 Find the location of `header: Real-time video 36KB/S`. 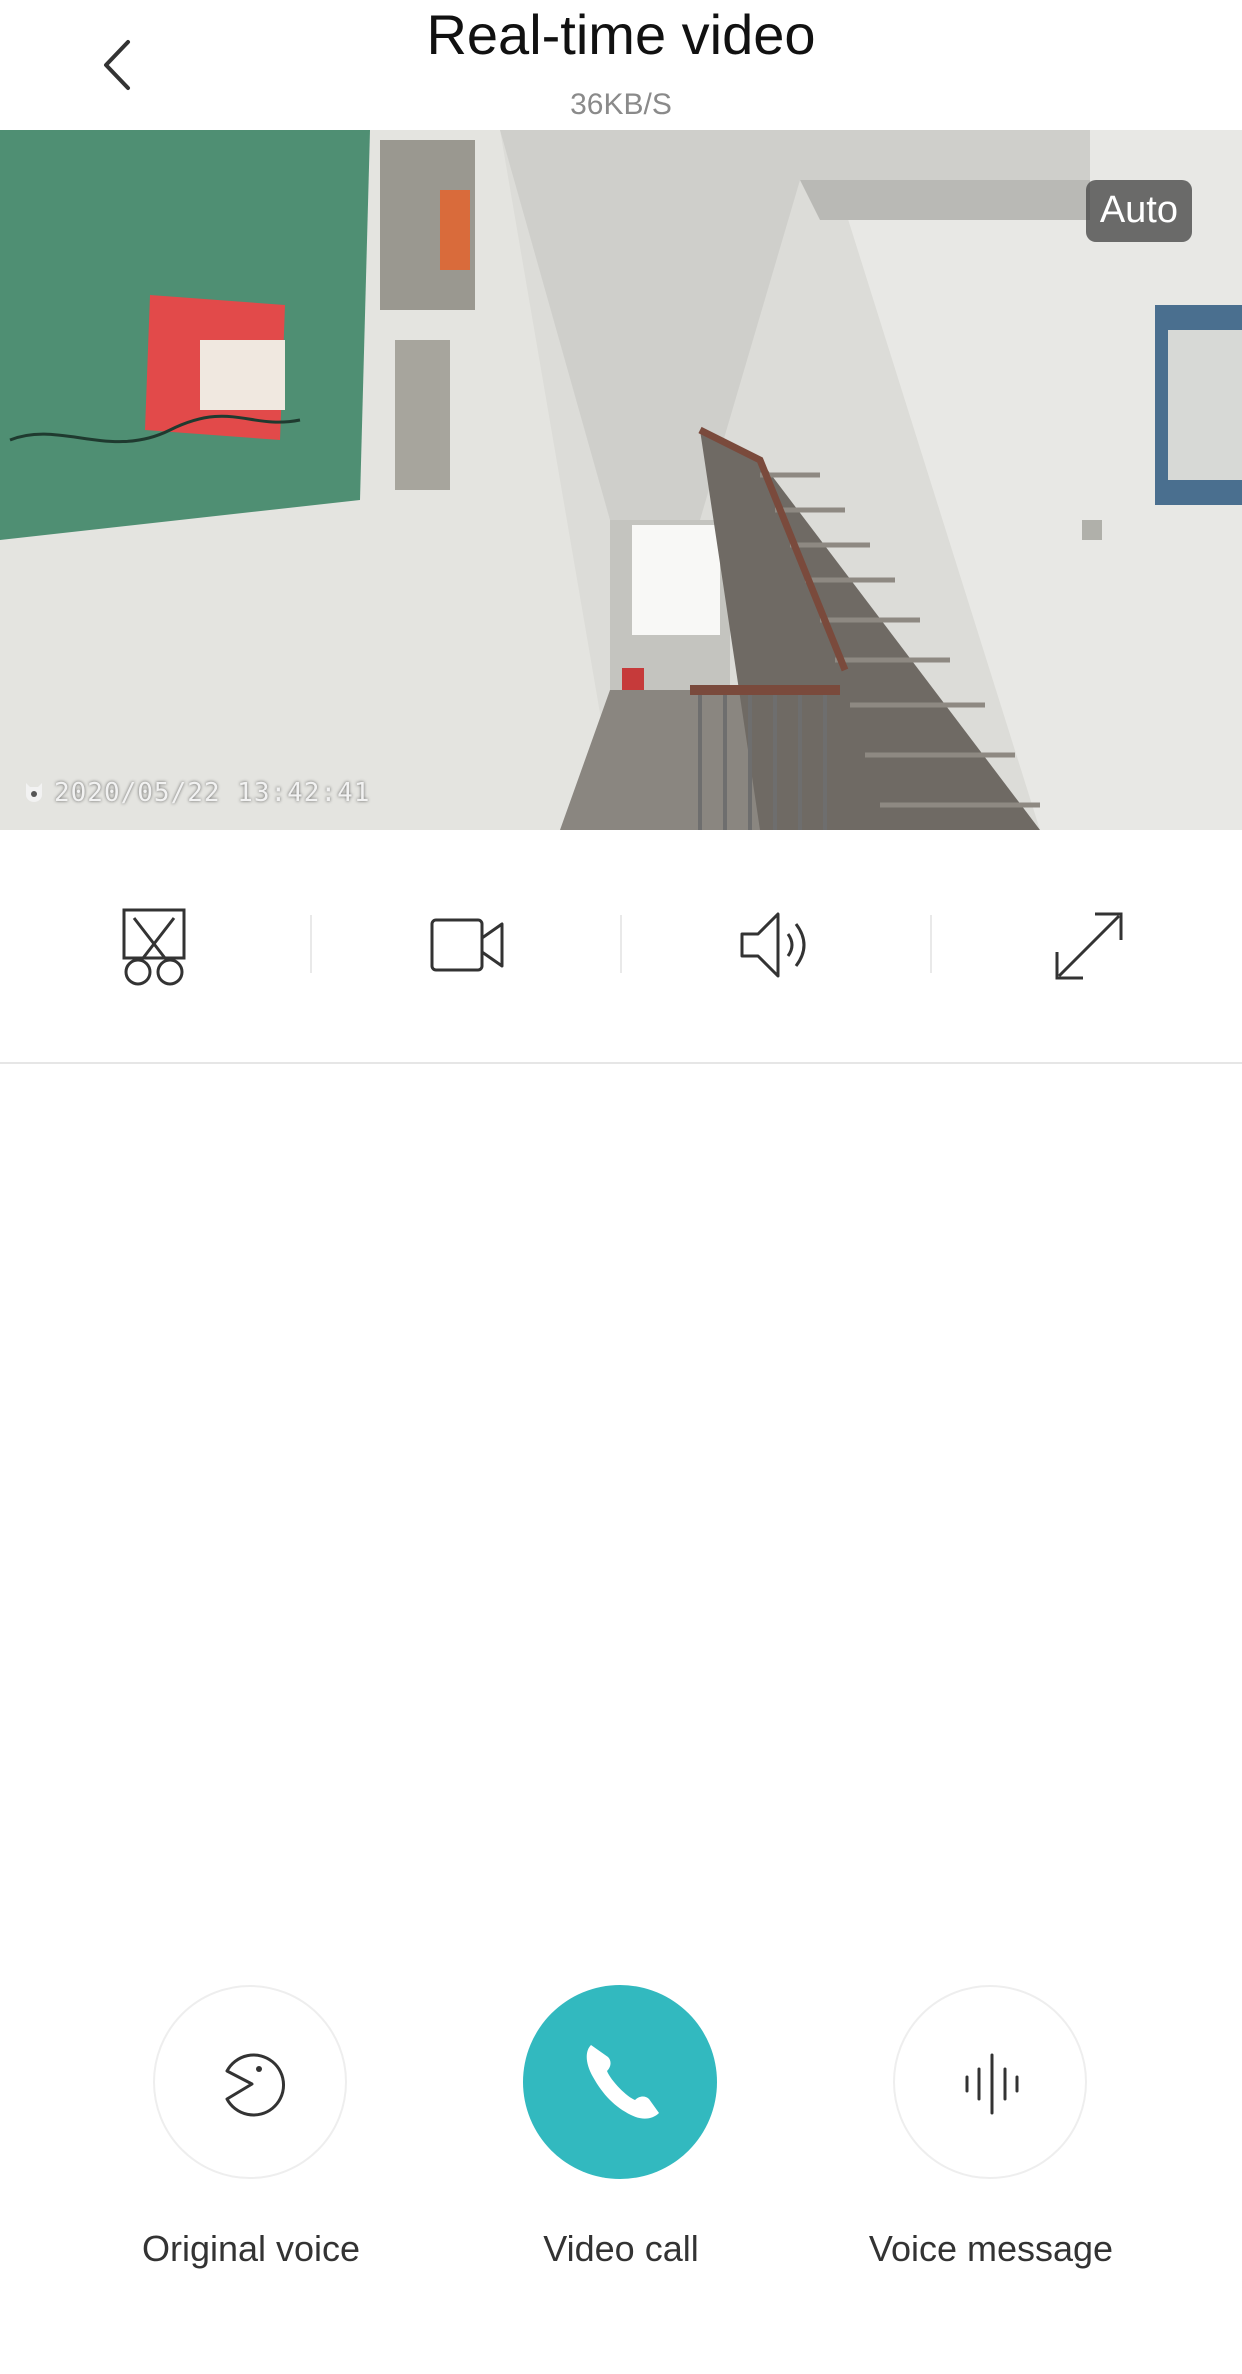

header: Real-time video 36KB/S is located at coordinates (621, 65).